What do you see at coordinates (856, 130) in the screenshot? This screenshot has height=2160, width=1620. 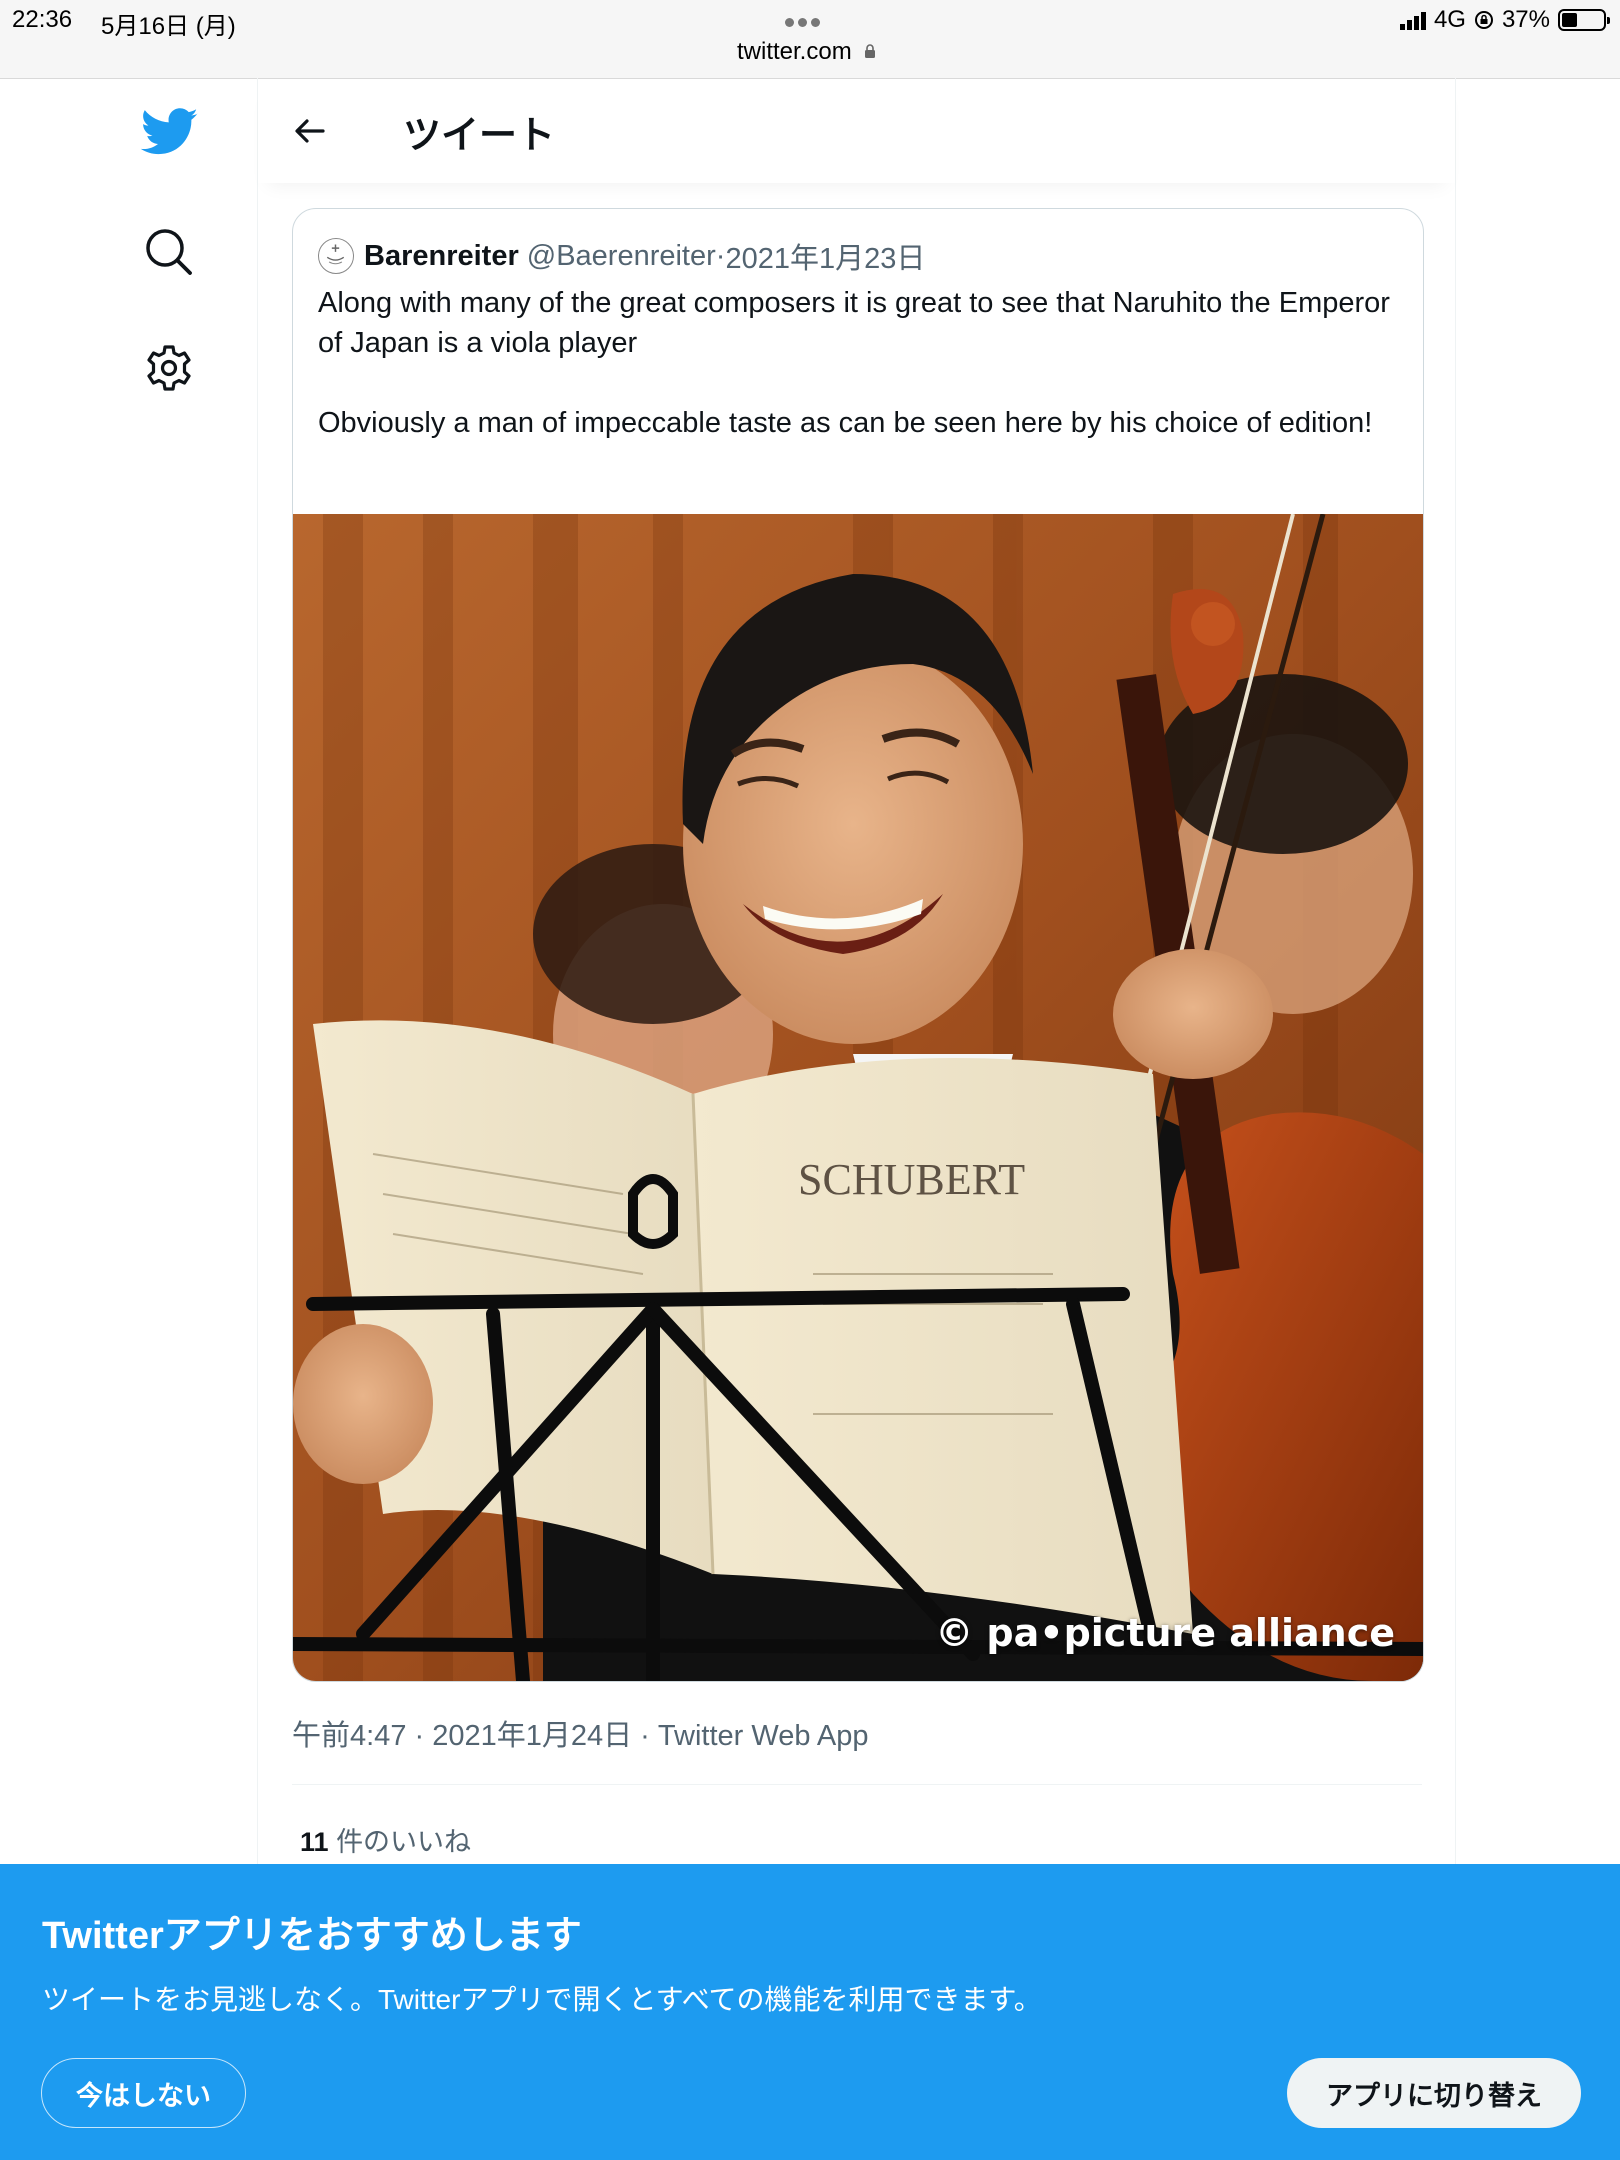 I see `page-header: ツイート` at bounding box center [856, 130].